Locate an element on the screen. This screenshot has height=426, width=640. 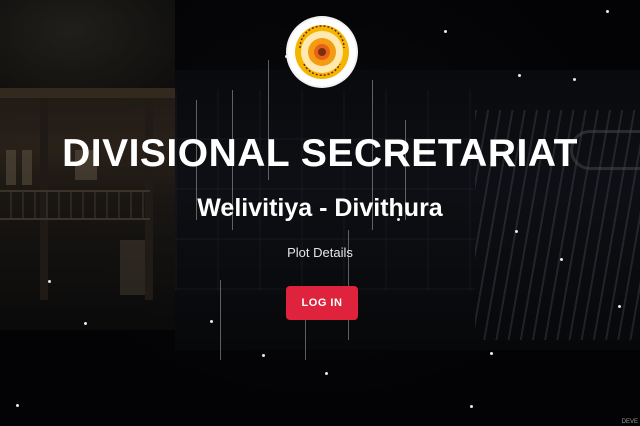
page-subtitle: Welivitiya - Divithura is located at coordinates (320, 208).